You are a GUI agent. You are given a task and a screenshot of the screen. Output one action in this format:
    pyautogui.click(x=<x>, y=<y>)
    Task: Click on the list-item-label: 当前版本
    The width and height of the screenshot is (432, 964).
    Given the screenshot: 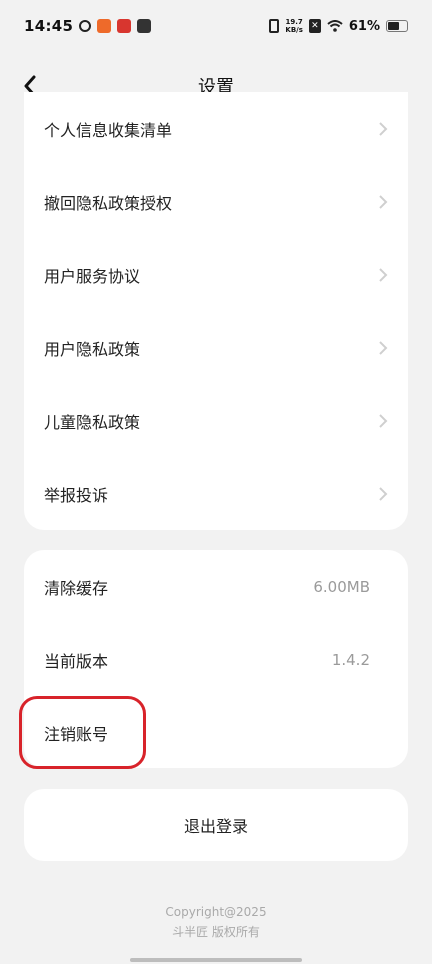 What is the action you would take?
    pyautogui.click(x=76, y=661)
    